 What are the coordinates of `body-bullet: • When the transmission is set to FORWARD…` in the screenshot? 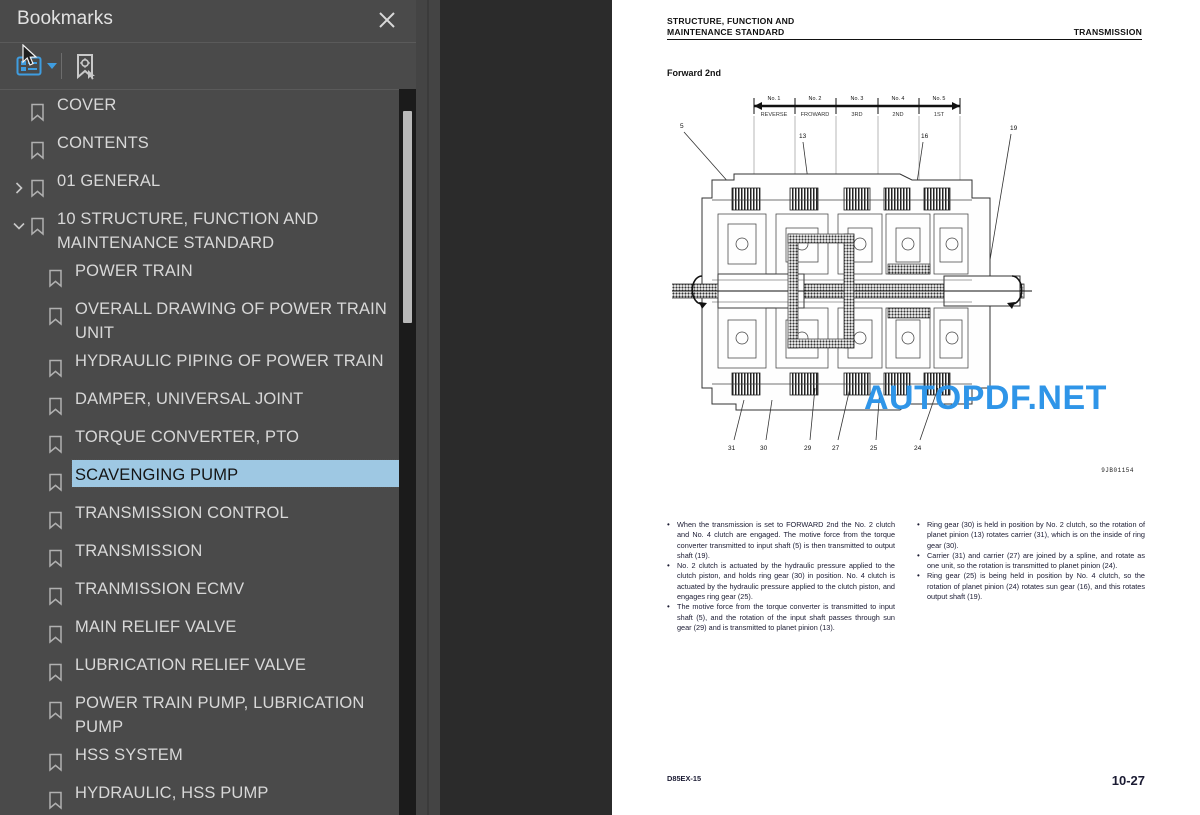 It's located at (781, 540).